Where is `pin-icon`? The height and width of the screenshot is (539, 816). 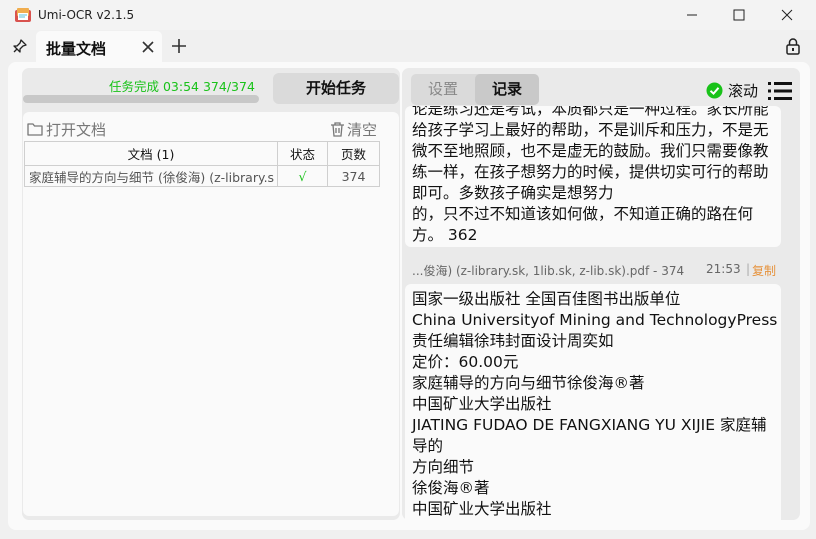
pin-icon is located at coordinates (20, 46).